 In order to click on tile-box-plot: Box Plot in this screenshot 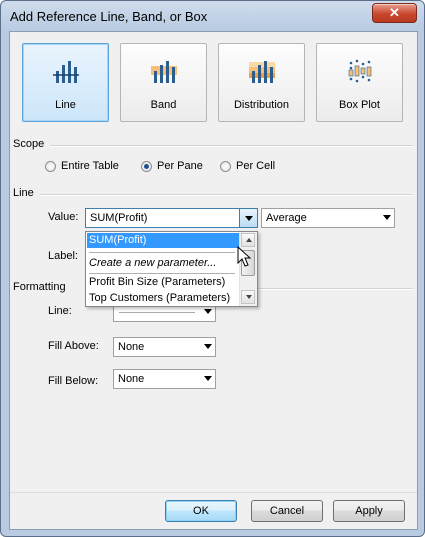, I will do `click(359, 82)`.